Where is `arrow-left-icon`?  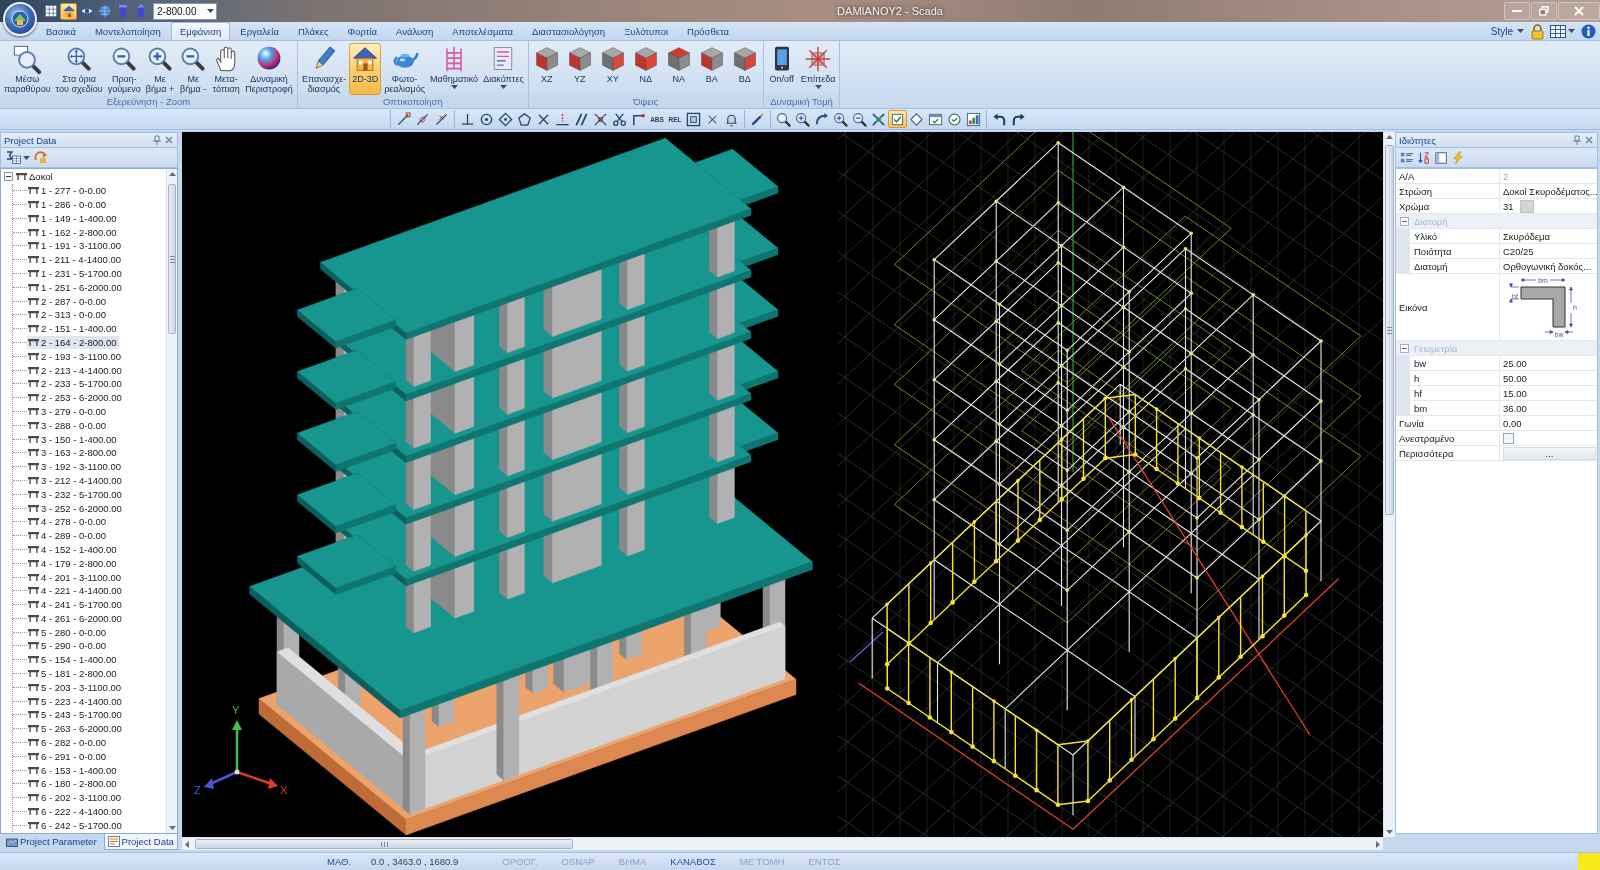
arrow-left-icon is located at coordinates (187, 844).